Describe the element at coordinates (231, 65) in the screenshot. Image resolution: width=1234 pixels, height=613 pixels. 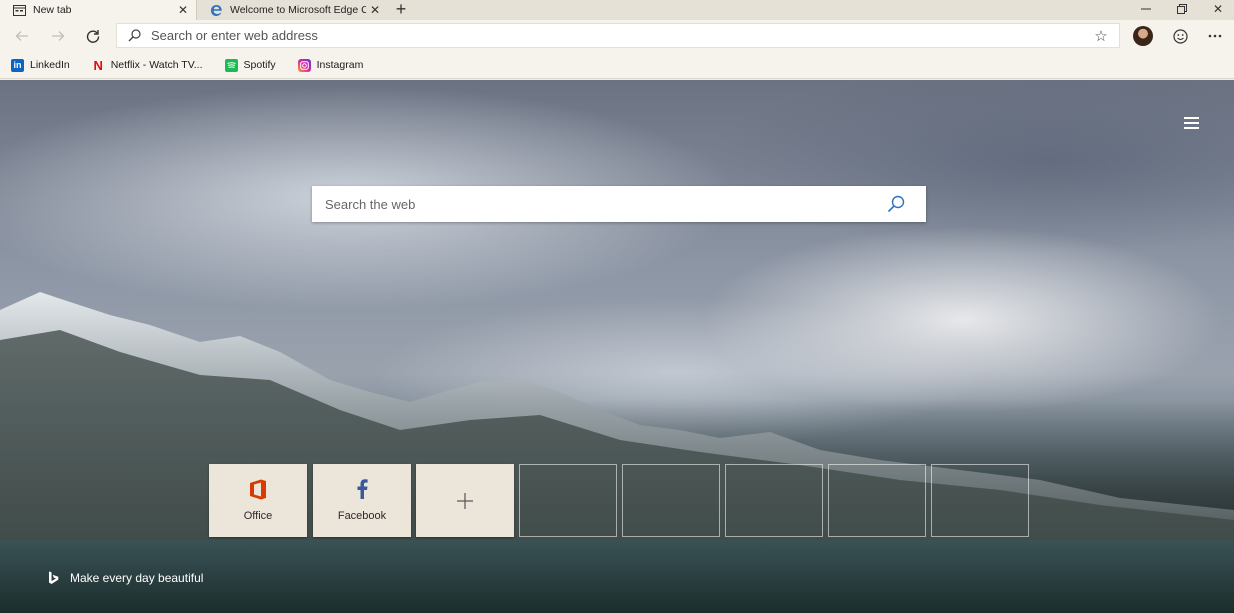
I see `spotify-icon` at that location.